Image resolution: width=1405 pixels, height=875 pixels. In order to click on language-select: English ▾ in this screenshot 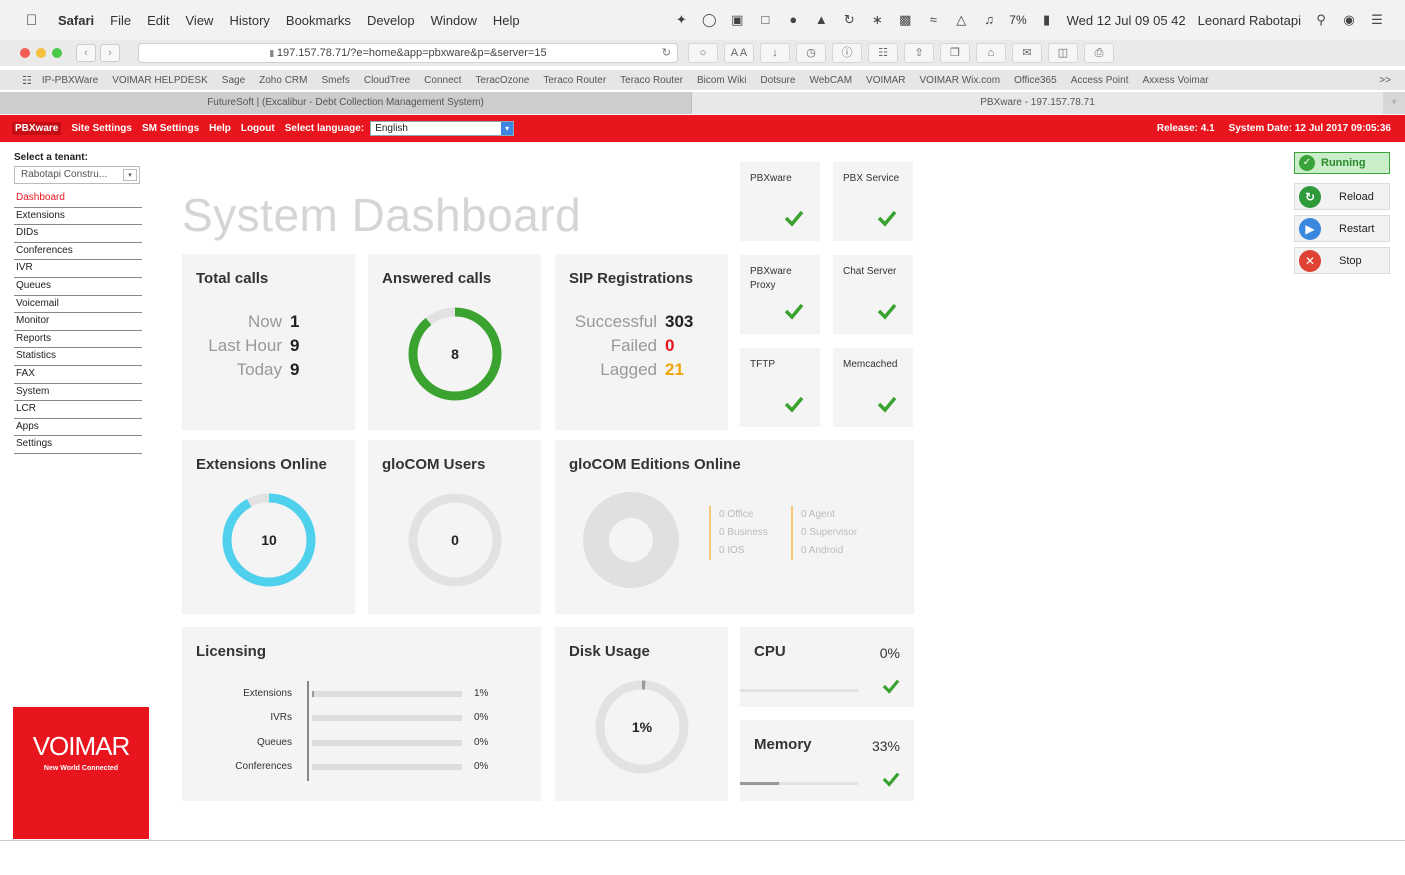, I will do `click(442, 128)`.